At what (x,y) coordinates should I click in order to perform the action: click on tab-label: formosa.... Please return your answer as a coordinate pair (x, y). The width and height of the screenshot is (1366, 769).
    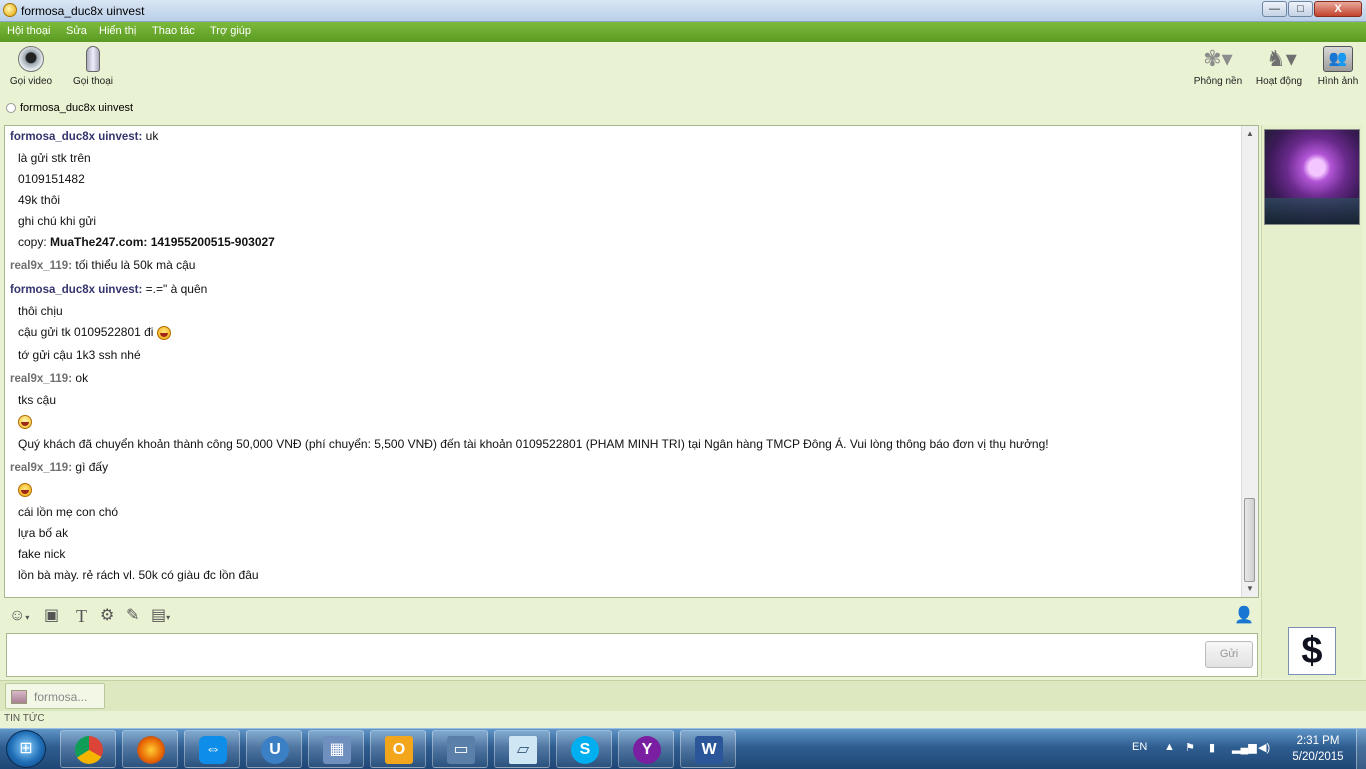
    Looking at the image, I should click on (61, 697).